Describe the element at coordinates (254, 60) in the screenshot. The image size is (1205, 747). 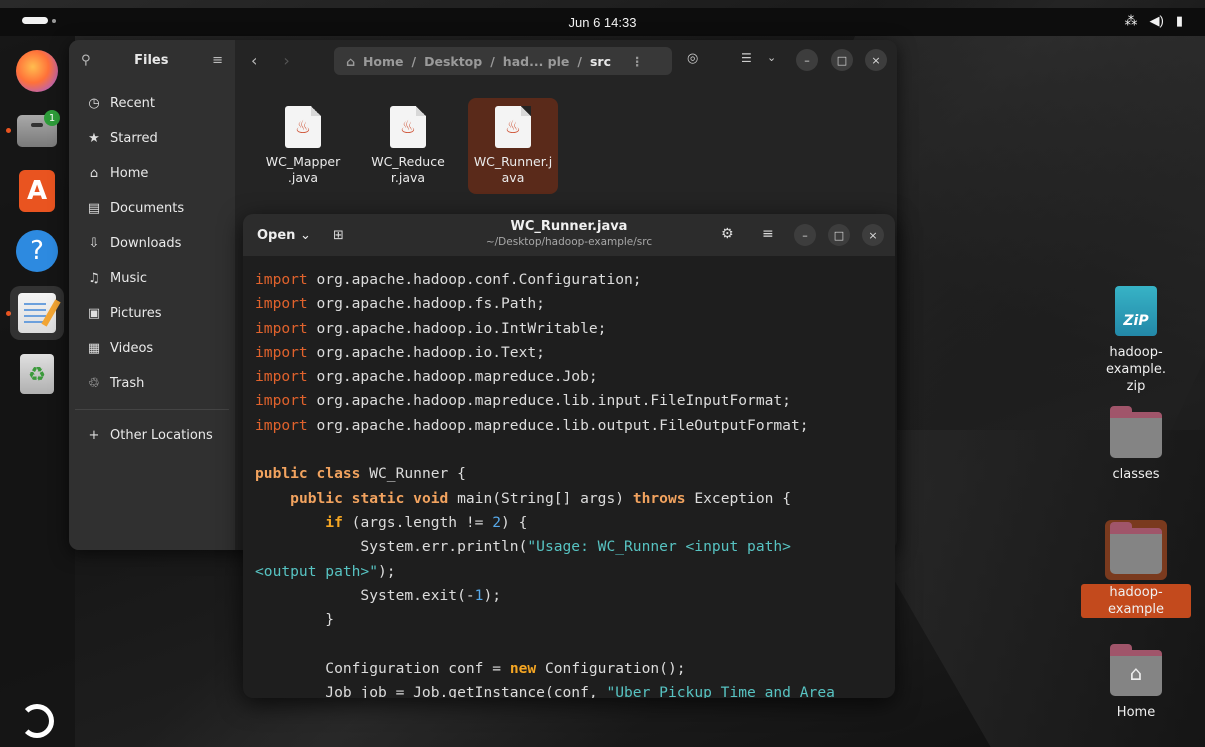
I see `back-icon: ‹` at that location.